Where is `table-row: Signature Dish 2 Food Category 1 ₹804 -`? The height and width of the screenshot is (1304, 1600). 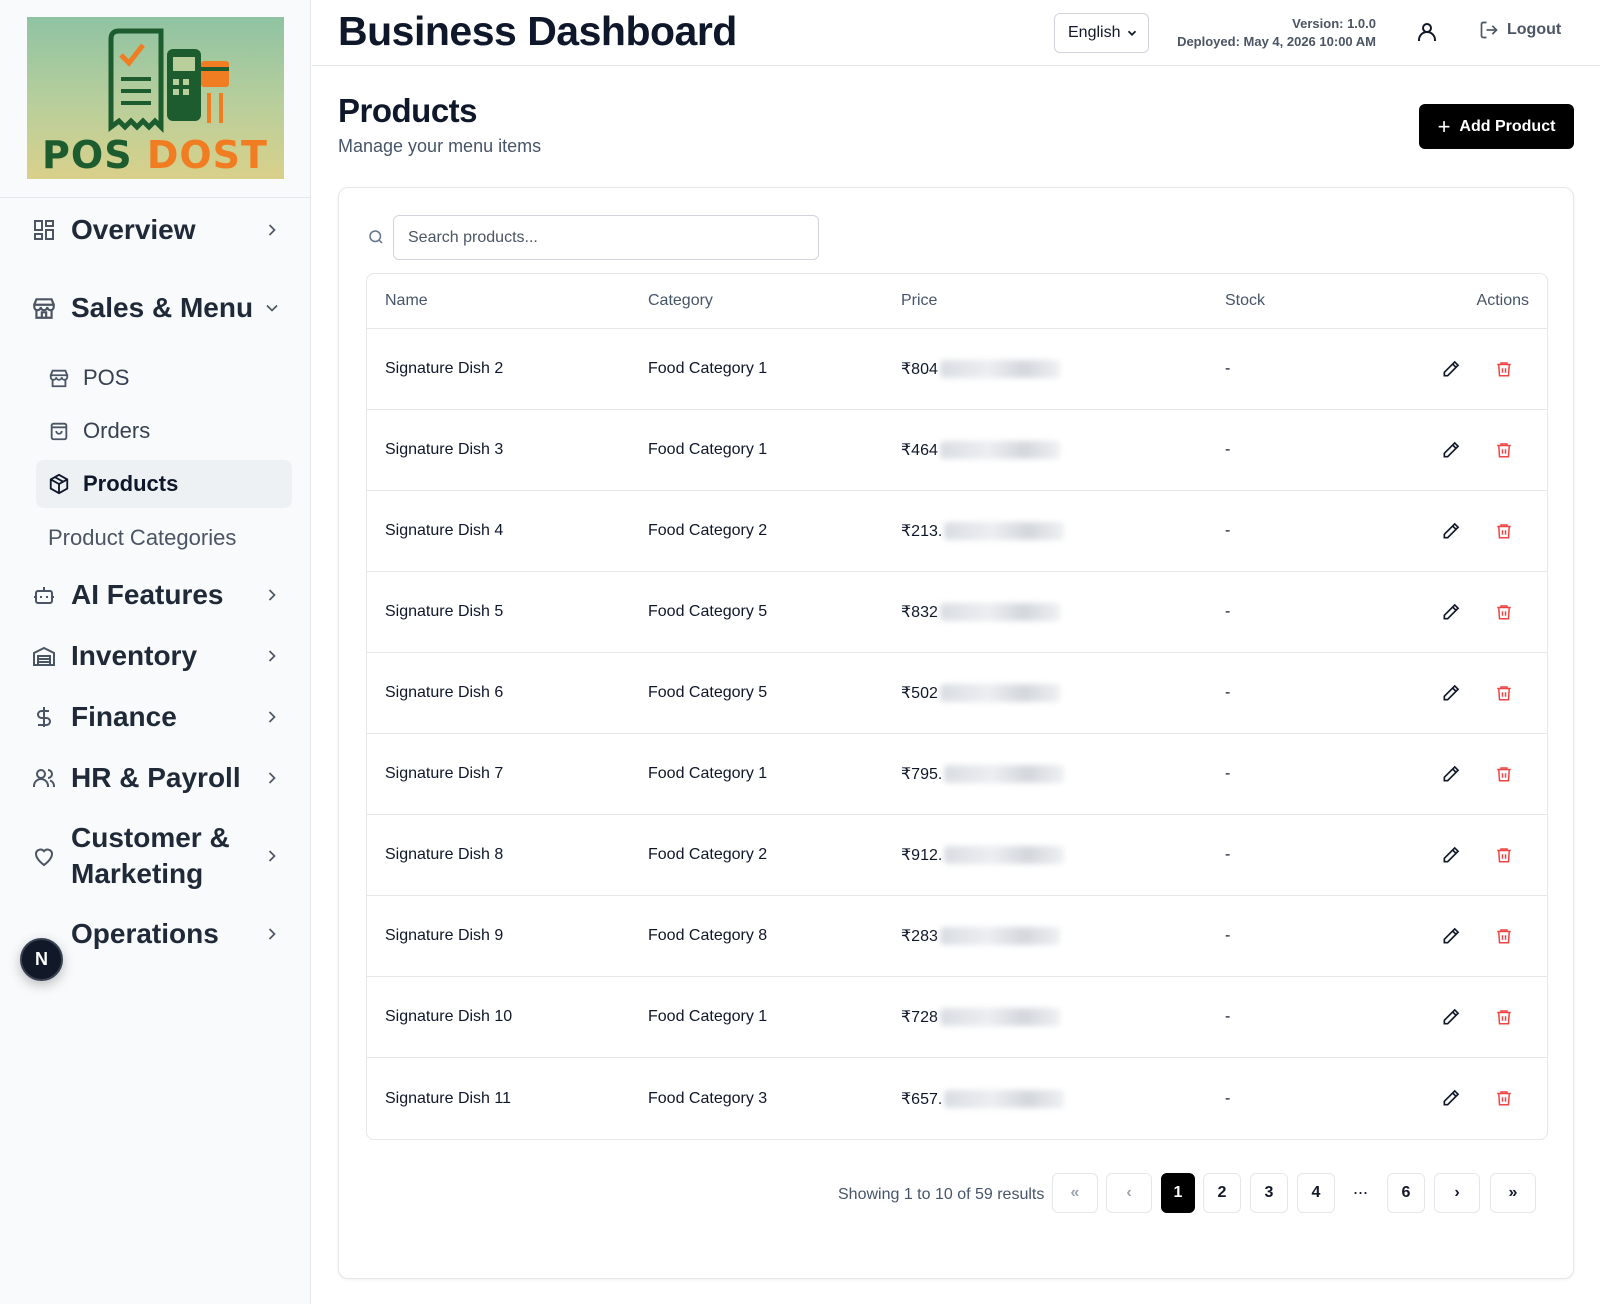 table-row: Signature Dish 2 Food Category 1 ₹804 - is located at coordinates (957, 369).